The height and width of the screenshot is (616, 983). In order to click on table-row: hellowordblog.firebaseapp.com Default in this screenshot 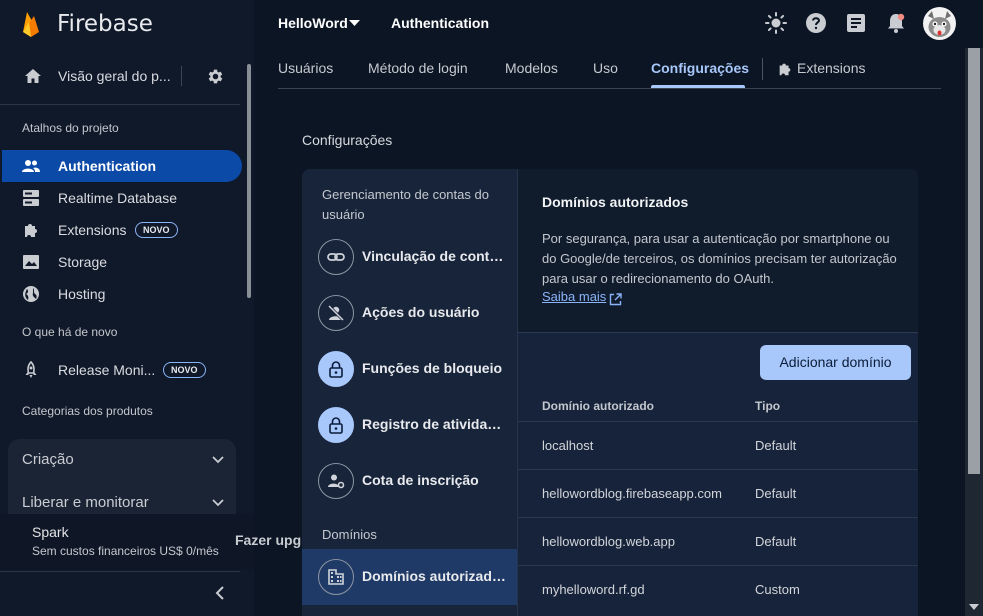, I will do `click(718, 493)`.